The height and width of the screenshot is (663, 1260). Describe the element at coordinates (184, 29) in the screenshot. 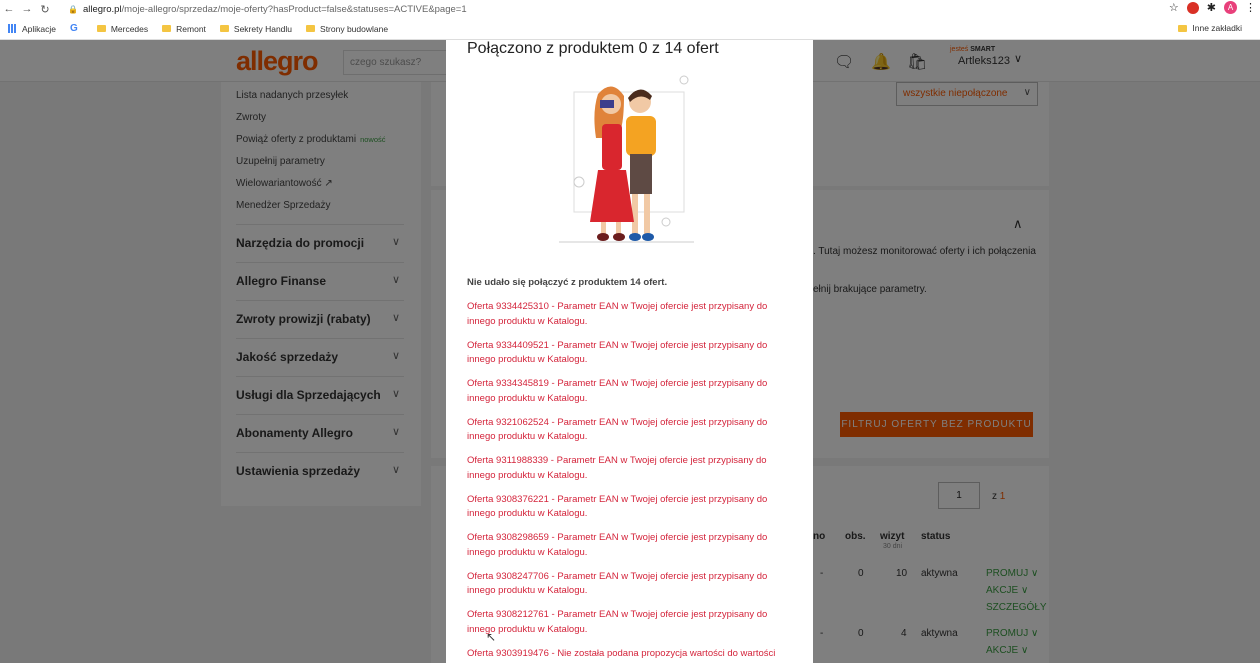

I see `bookmark-remont: Remont` at that location.